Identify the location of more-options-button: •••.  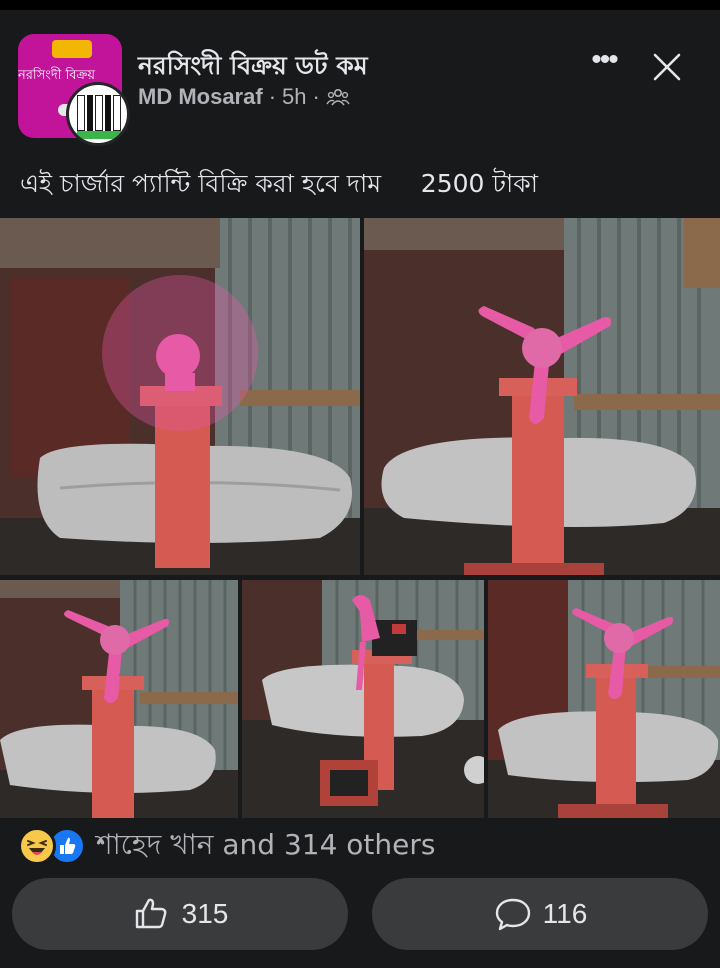
(604, 62).